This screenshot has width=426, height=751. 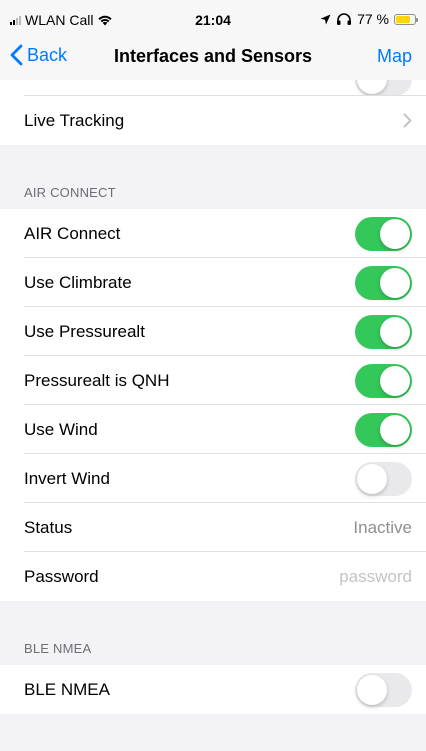 What do you see at coordinates (383, 331) in the screenshot?
I see `use-pressurealt-toggle` at bounding box center [383, 331].